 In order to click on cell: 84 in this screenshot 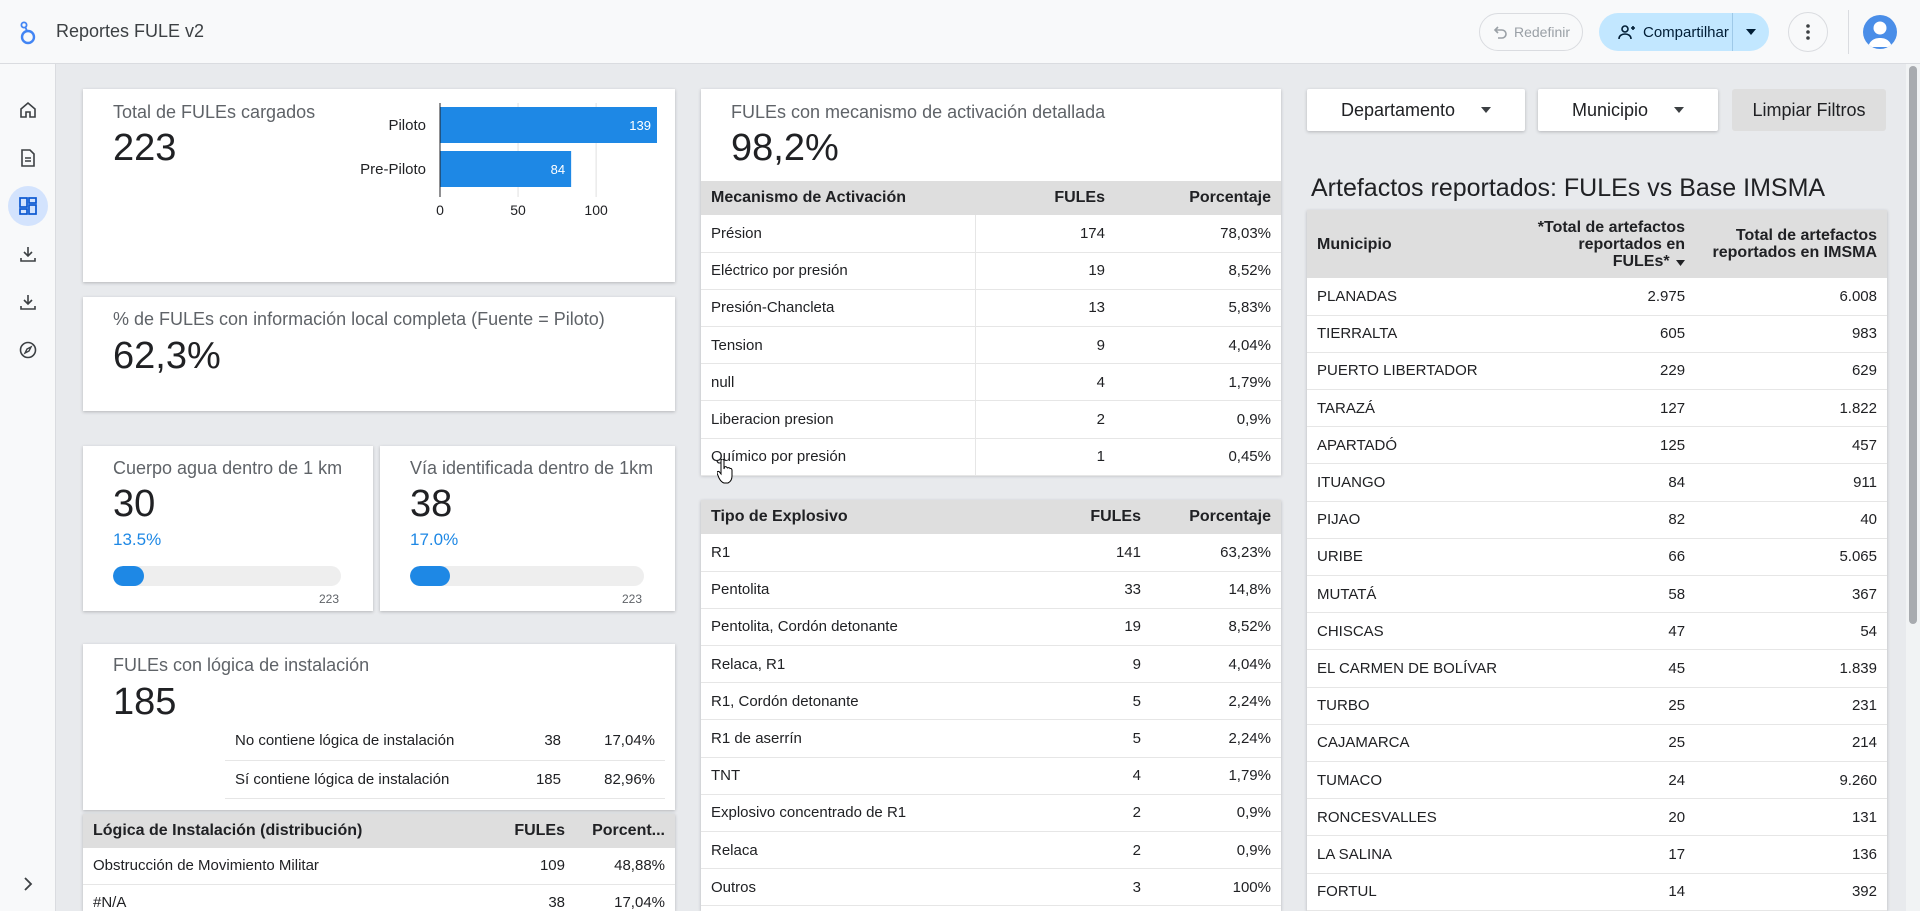, I will do `click(1601, 482)`.